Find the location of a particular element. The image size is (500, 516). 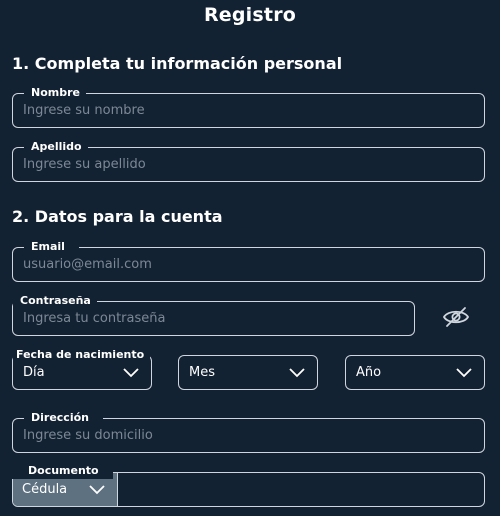

nombre-placeholder: Ingrese su nombre is located at coordinates (84, 110).